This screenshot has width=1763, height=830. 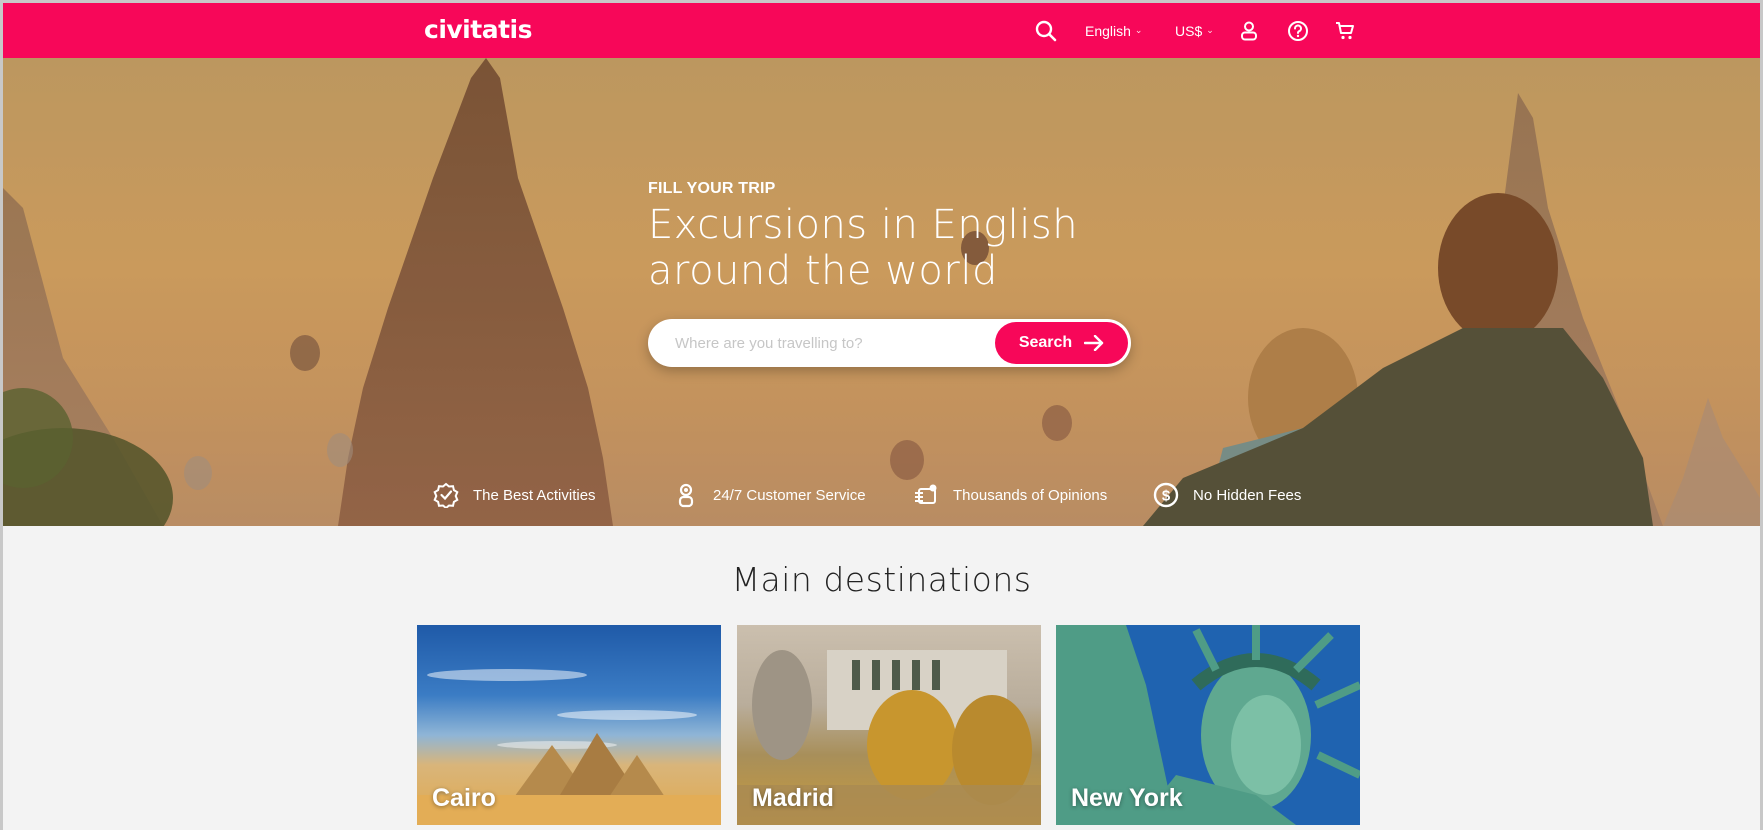 I want to click on currency-label: US$, so click(x=1189, y=30).